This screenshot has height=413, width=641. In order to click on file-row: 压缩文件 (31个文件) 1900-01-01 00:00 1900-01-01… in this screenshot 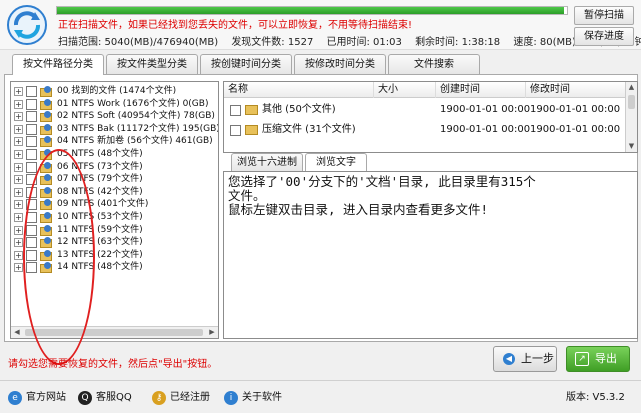, I will do `click(425, 130)`.